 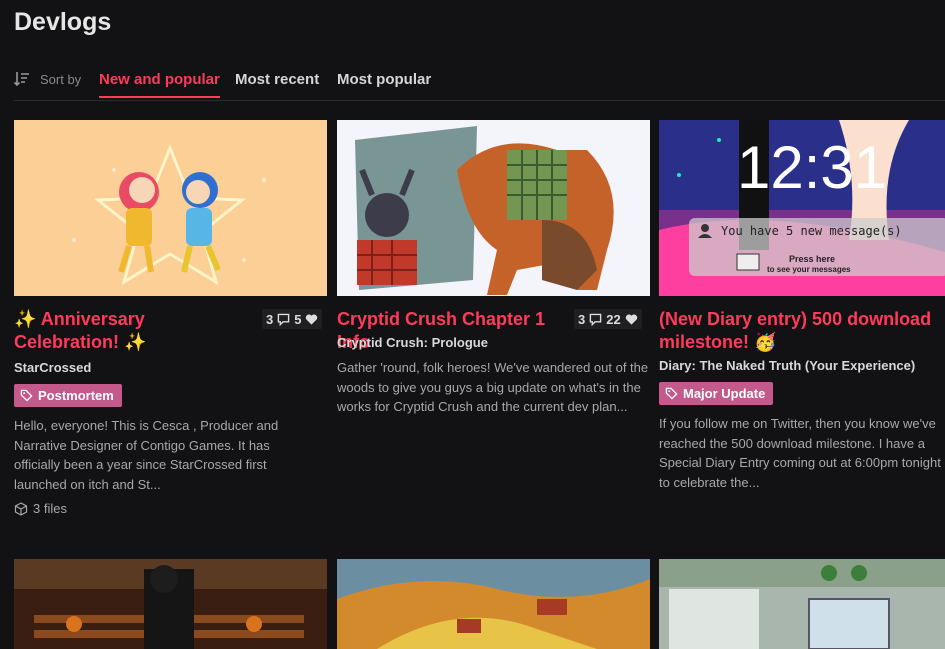 What do you see at coordinates (384, 79) in the screenshot?
I see `tab-most-popular: Most popular` at bounding box center [384, 79].